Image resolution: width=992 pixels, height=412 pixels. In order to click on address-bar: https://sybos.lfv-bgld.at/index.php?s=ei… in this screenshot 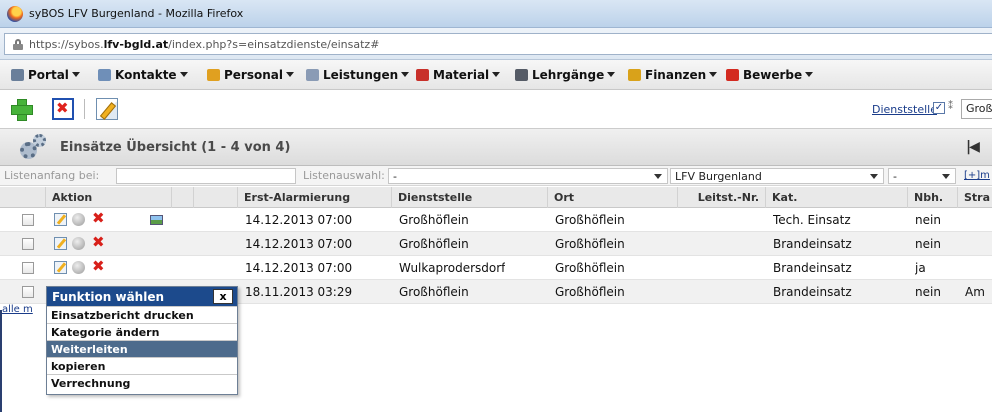, I will do `click(498, 44)`.